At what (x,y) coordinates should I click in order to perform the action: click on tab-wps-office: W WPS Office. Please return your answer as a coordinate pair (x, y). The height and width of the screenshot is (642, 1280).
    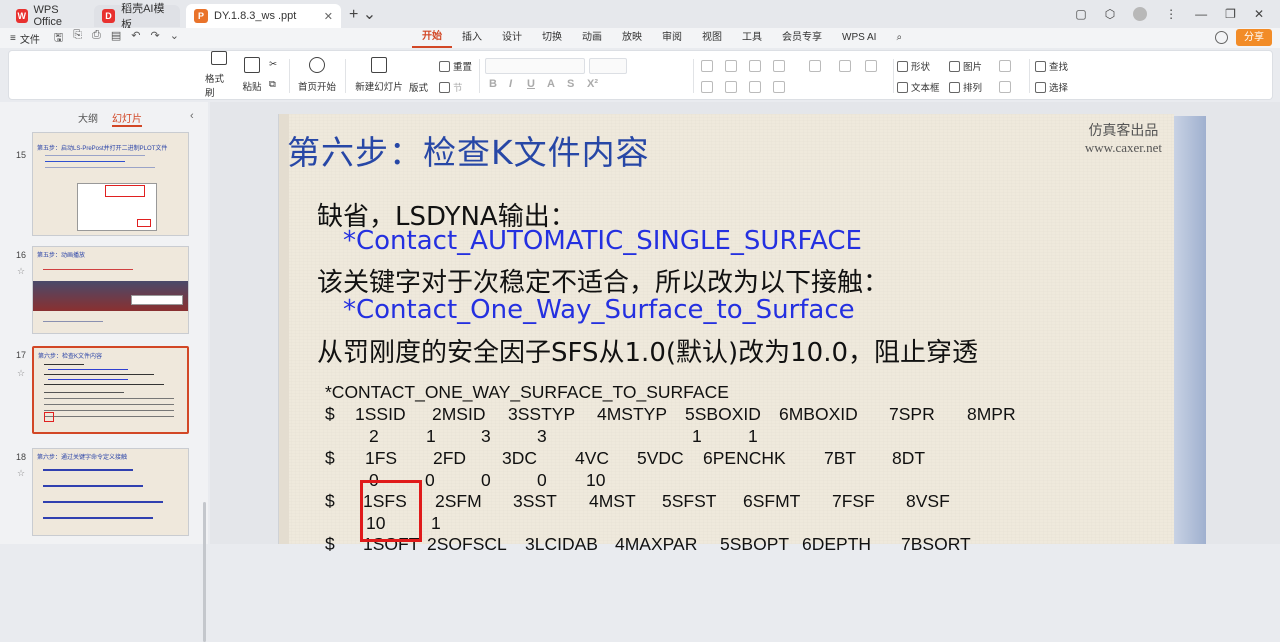
    Looking at the image, I should click on (47, 16).